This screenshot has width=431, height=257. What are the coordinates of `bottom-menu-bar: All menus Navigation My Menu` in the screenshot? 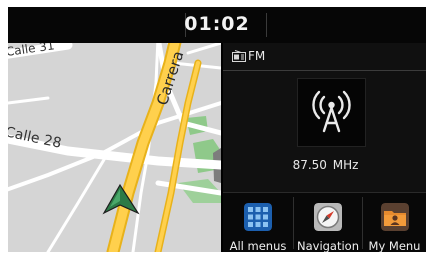 It's located at (324, 222).